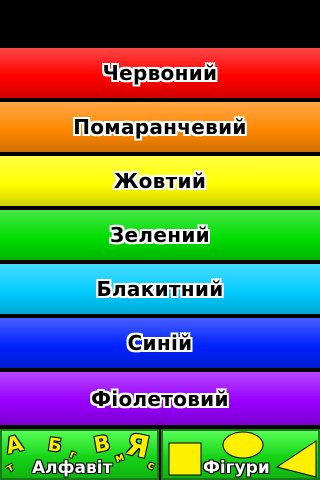  Describe the element at coordinates (102, 444) in the screenshot. I see `letter-ve-icon: В` at that location.